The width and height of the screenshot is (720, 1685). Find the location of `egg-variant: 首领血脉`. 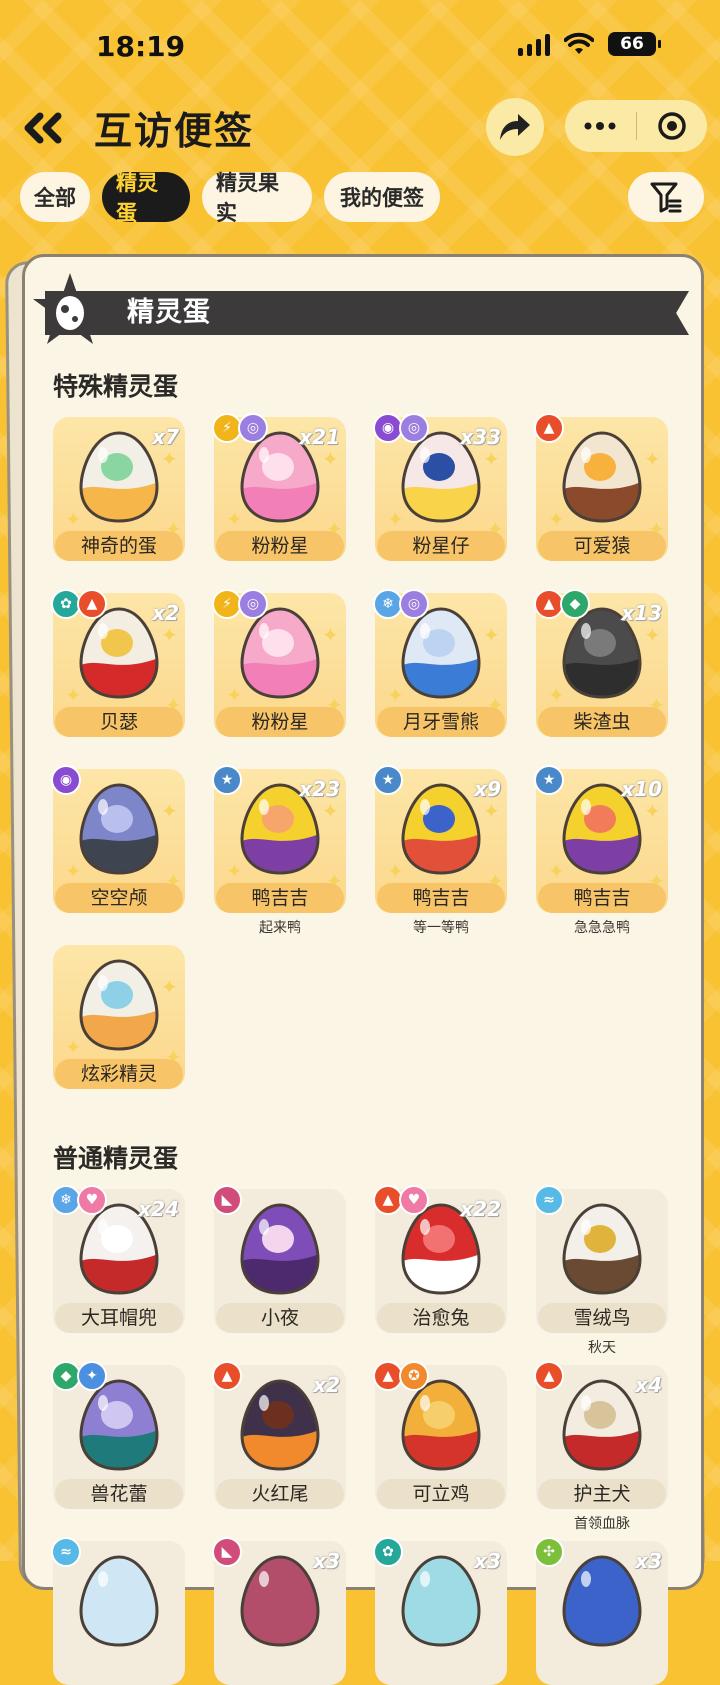

egg-variant: 首领血脉 is located at coordinates (602, 1524).